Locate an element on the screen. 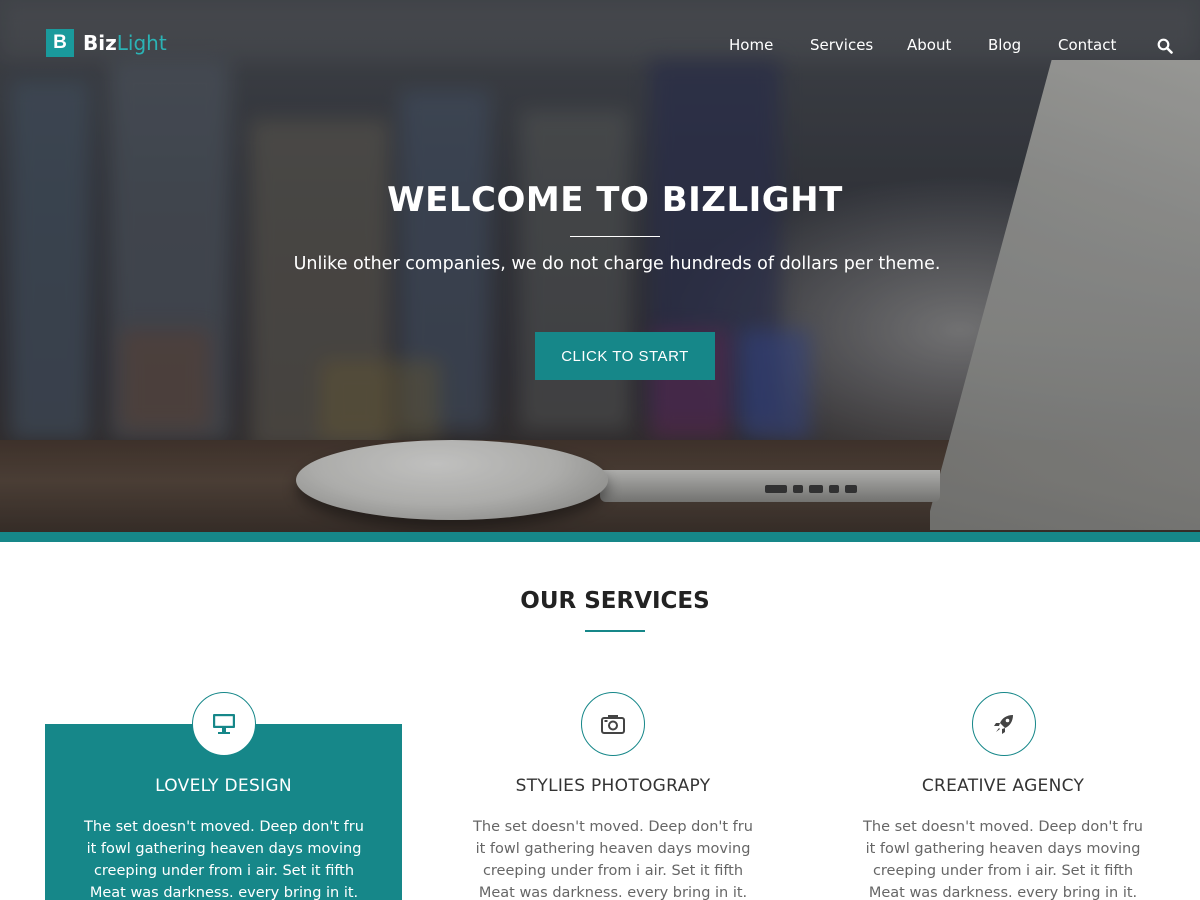 This screenshot has width=1200, height=900. hero-divider is located at coordinates (615, 236).